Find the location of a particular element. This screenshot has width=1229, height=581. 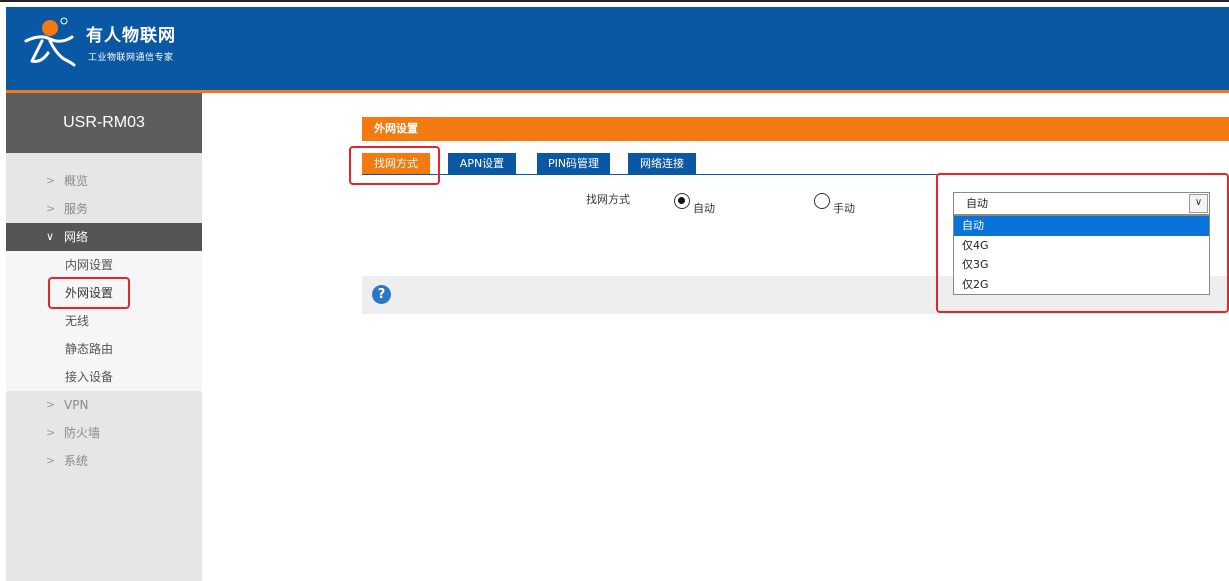

sidebar-item-static-route: 静态路由 is located at coordinates (104, 349).